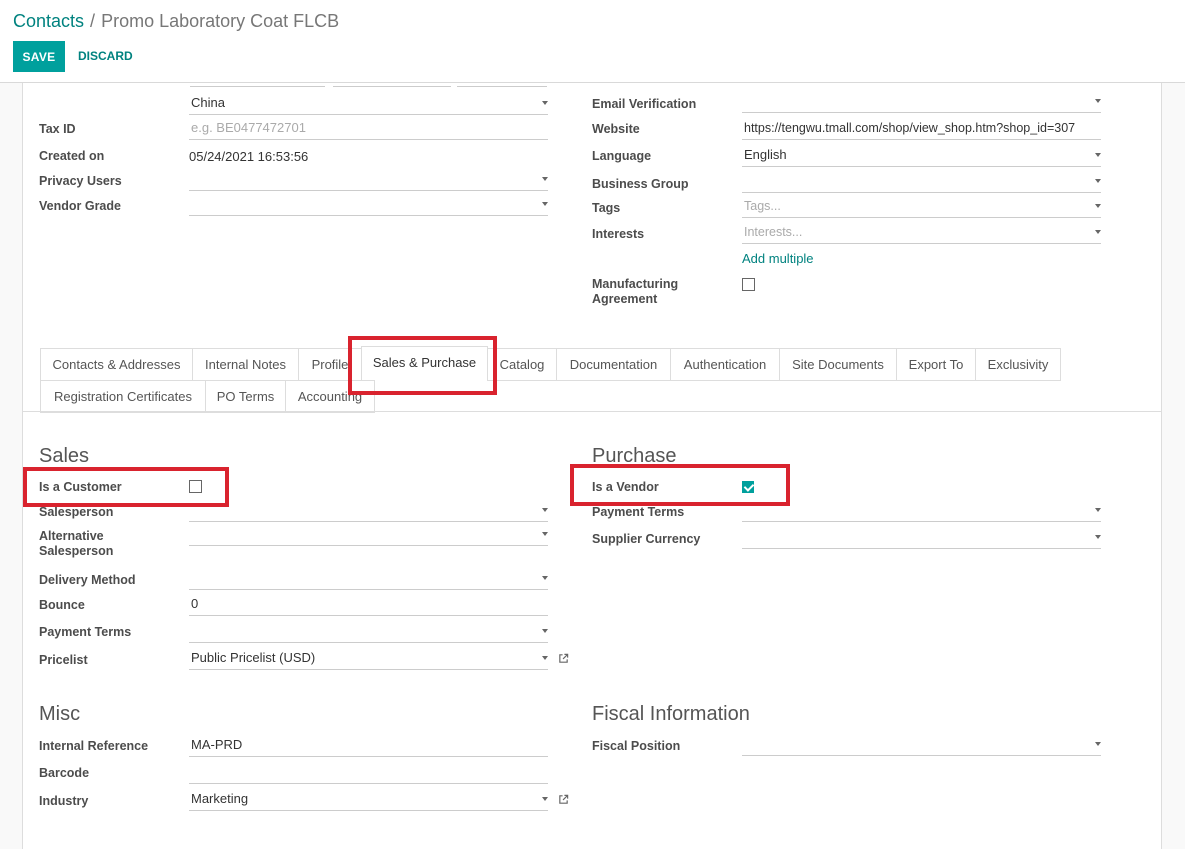 The image size is (1185, 849). I want to click on tab-registration-certificates: Registration Certificates, so click(123, 396).